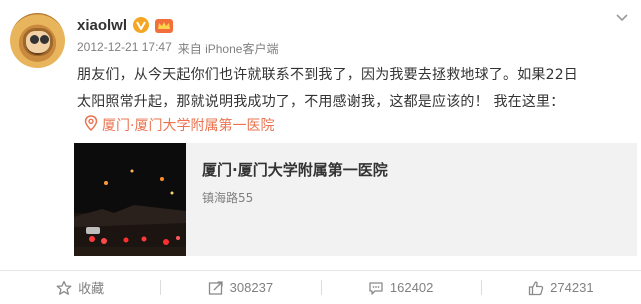  What do you see at coordinates (228, 49) in the screenshot?
I see `post-source: 来自 iPhone客户端` at bounding box center [228, 49].